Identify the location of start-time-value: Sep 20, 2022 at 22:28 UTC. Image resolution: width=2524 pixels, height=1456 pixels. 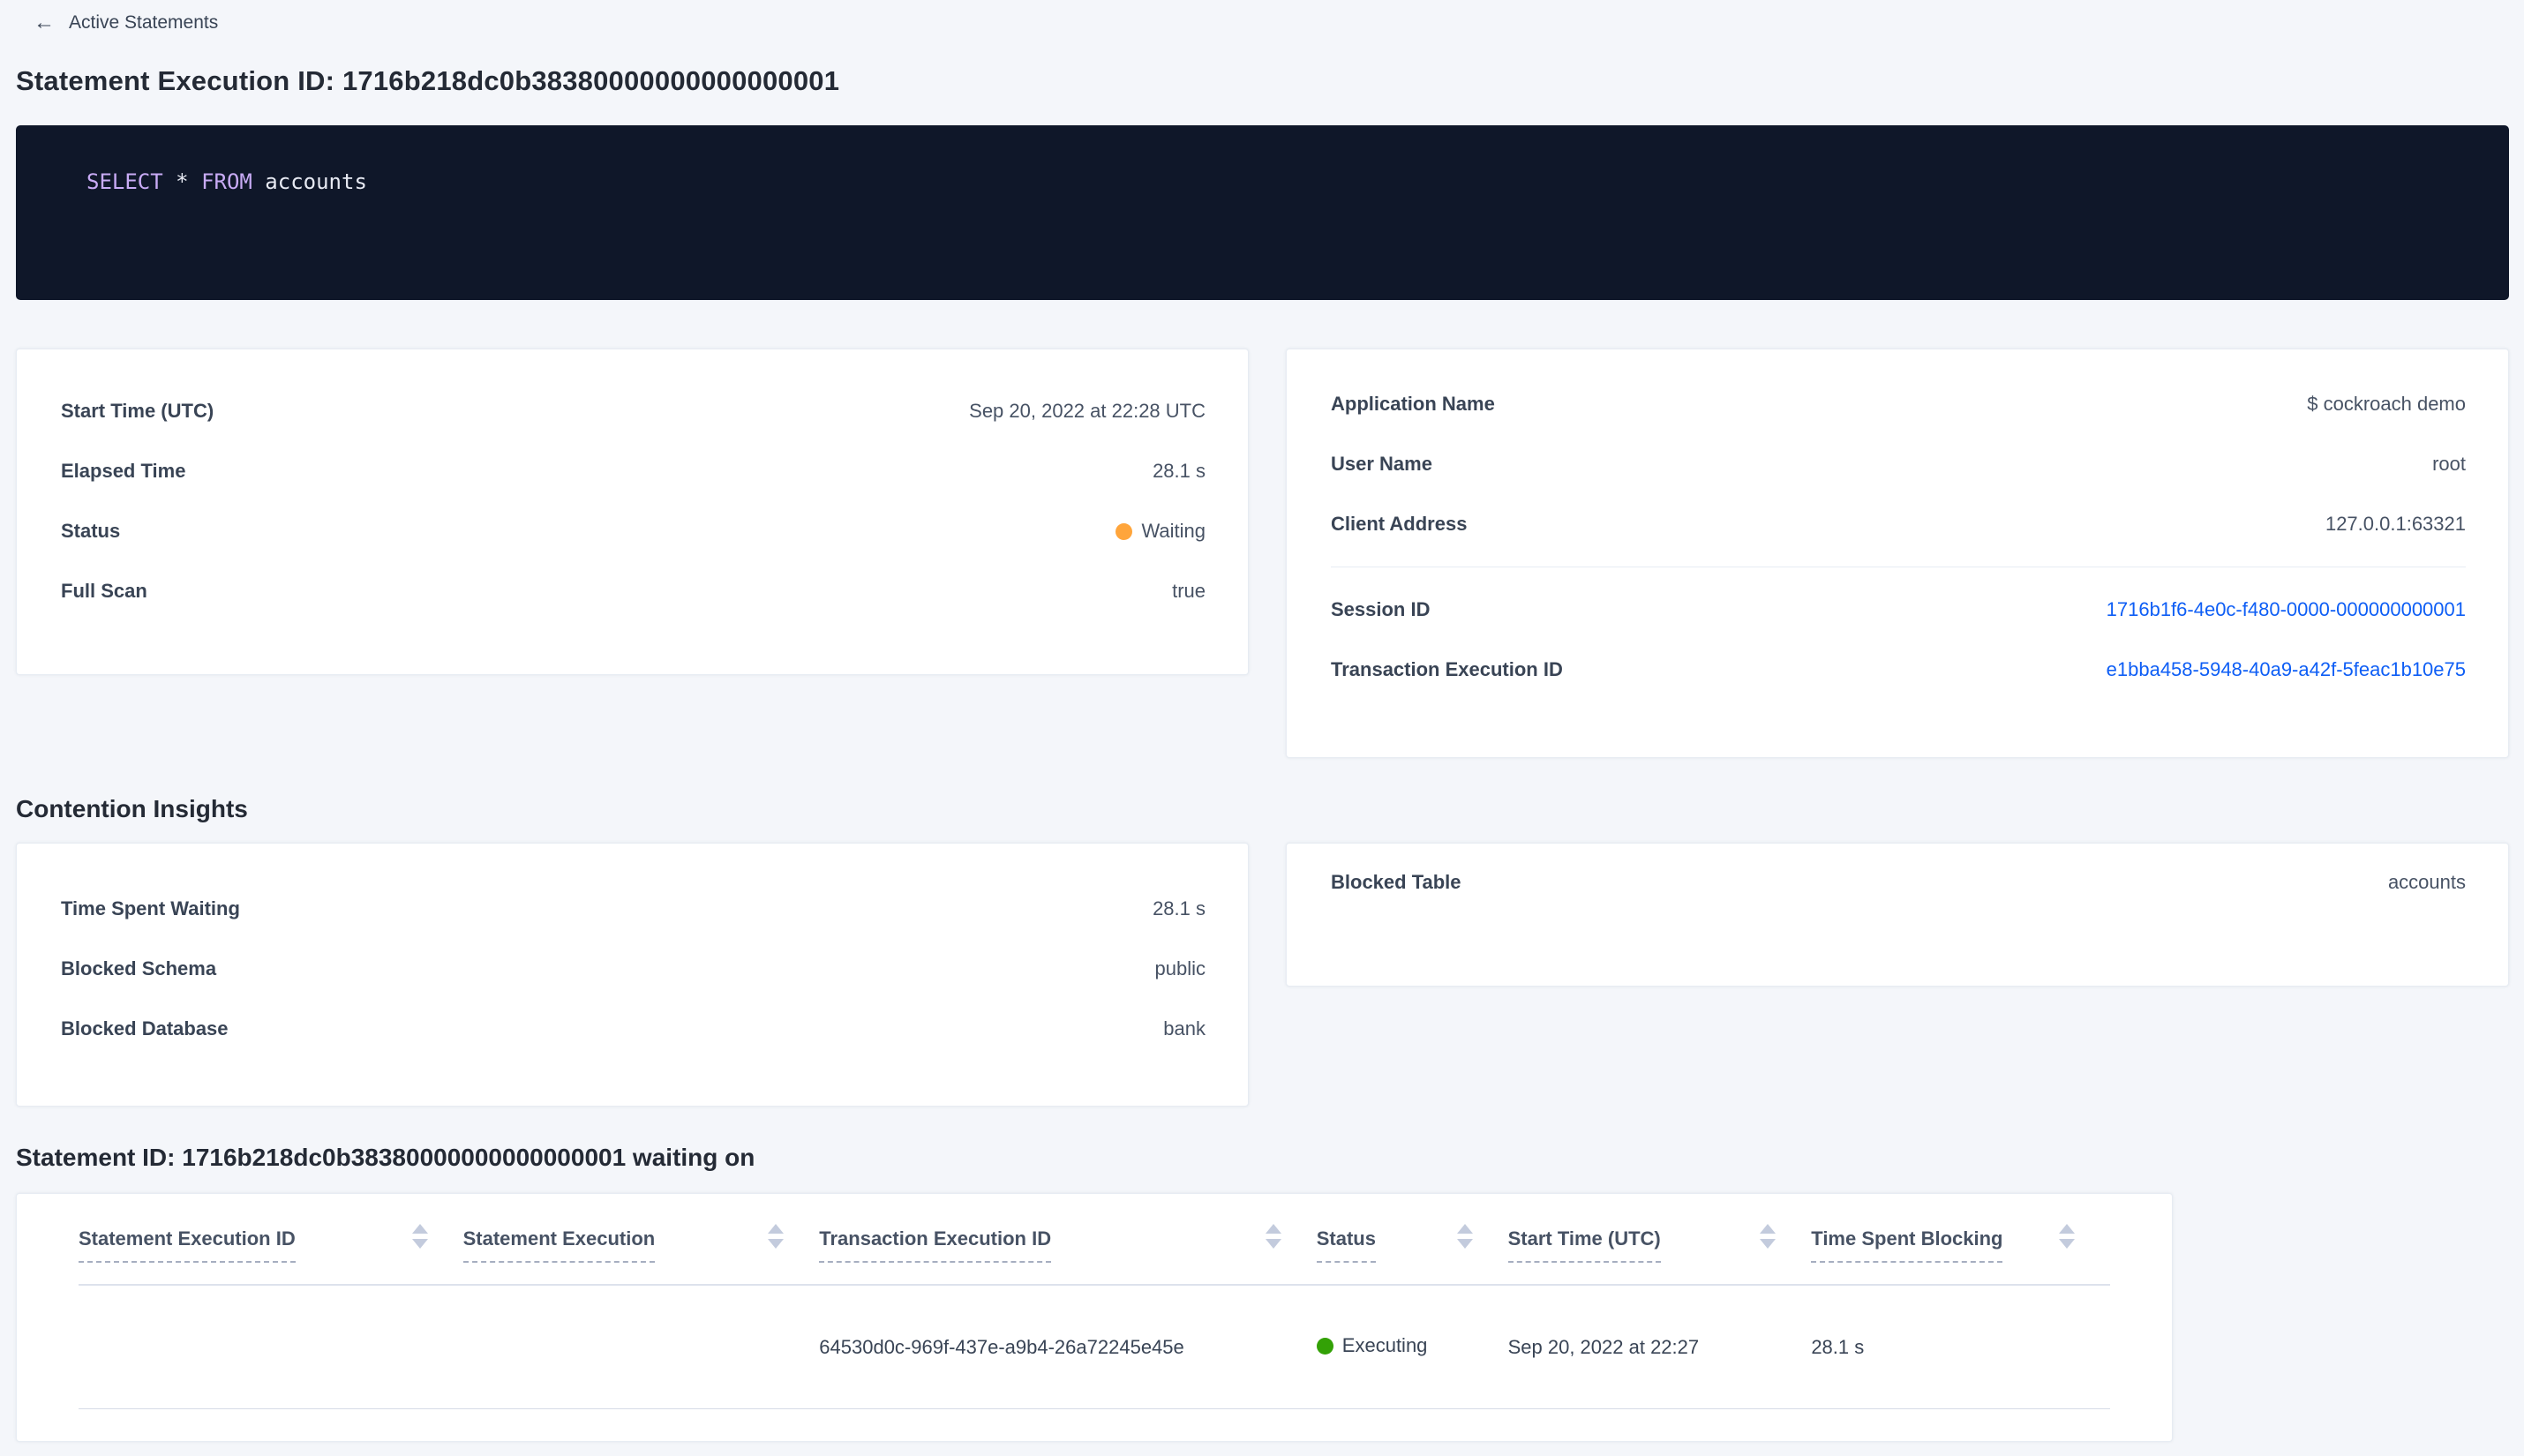
(1087, 411).